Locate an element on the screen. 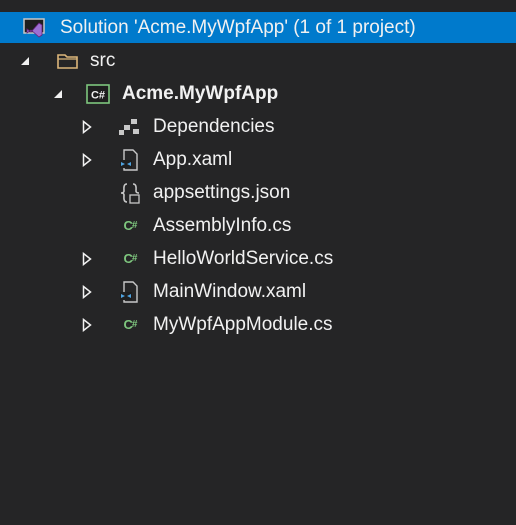 Image resolution: width=516 pixels, height=525 pixels. tree-node-project: C# Acme.MyWpfApp is located at coordinates (258, 93).